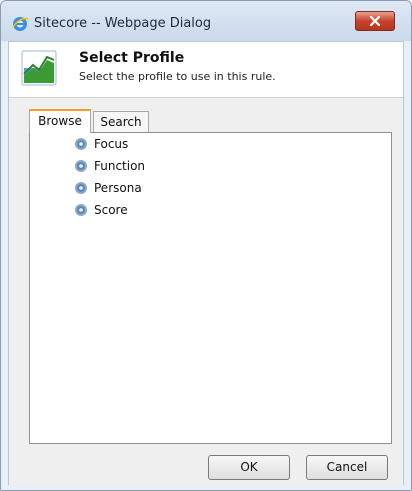  I want to click on tab-browse: Browse, so click(60, 121).